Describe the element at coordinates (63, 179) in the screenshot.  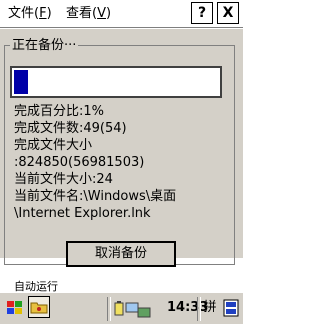
I see `current-file-size-text: 当前文件大小:24` at that location.